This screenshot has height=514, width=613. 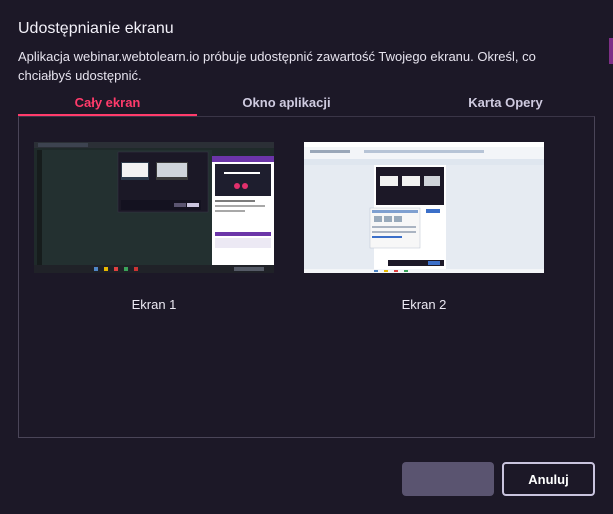 I want to click on screen-1-thumbnail, so click(x=154, y=207).